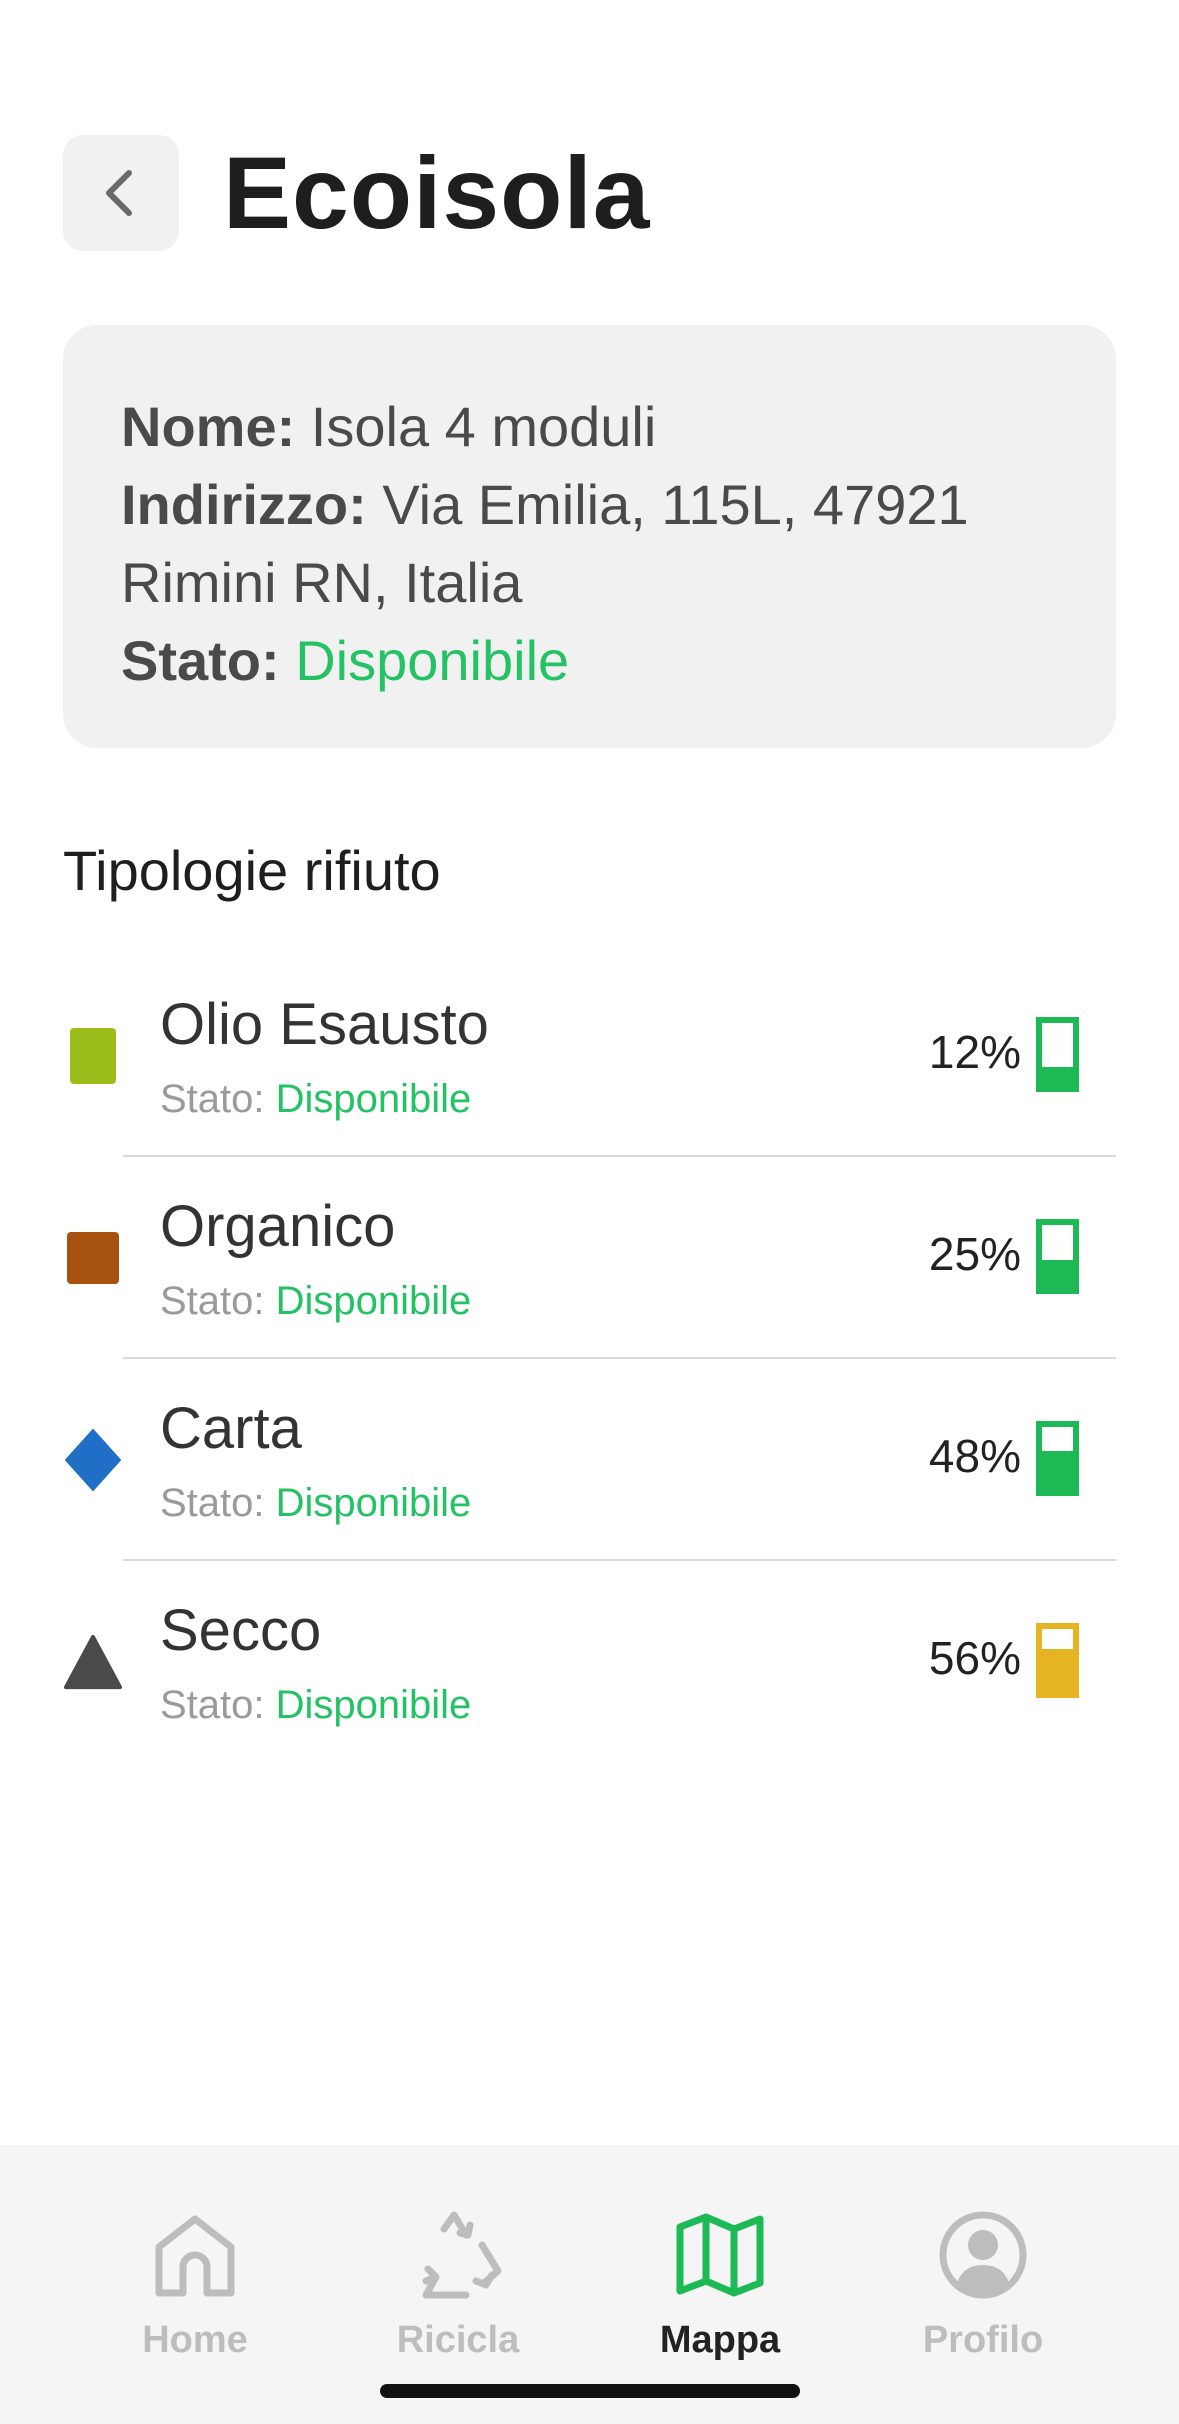  Describe the element at coordinates (589, 1258) in the screenshot. I see `waste-type-row: Organico Stato: Disponibile 25%` at that location.